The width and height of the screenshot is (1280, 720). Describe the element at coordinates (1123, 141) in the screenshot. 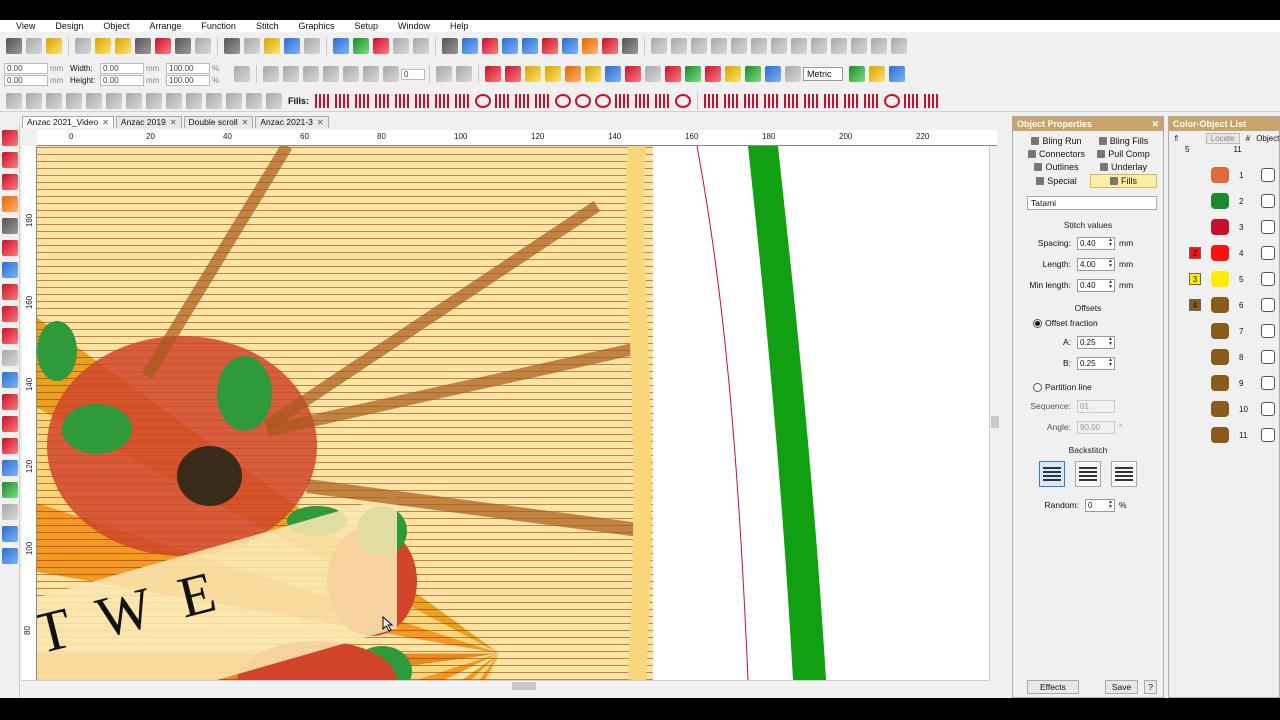

I see `tab-bling-fills: Bling Fills` at that location.